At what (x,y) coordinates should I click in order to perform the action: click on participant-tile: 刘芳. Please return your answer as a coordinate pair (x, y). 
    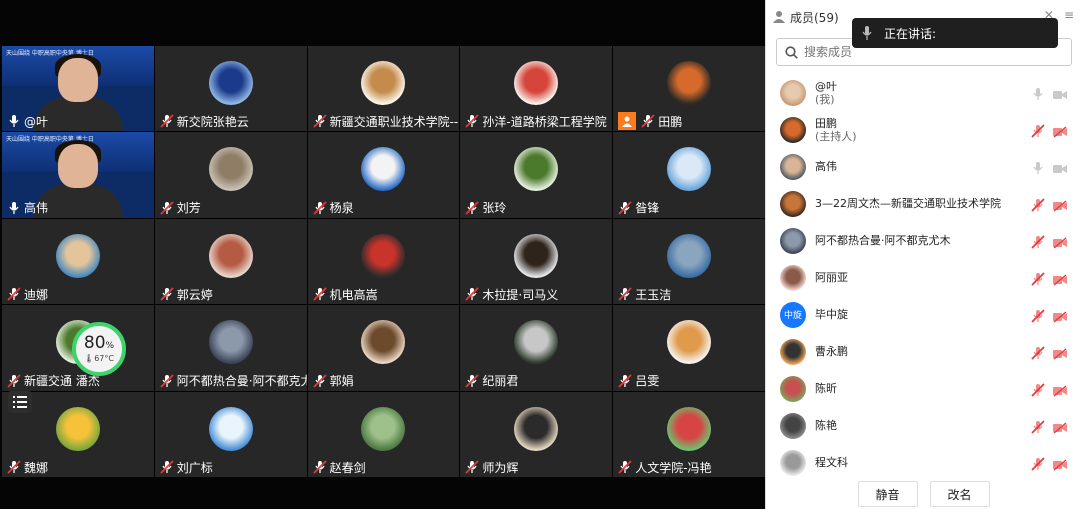
    Looking at the image, I should click on (230, 175).